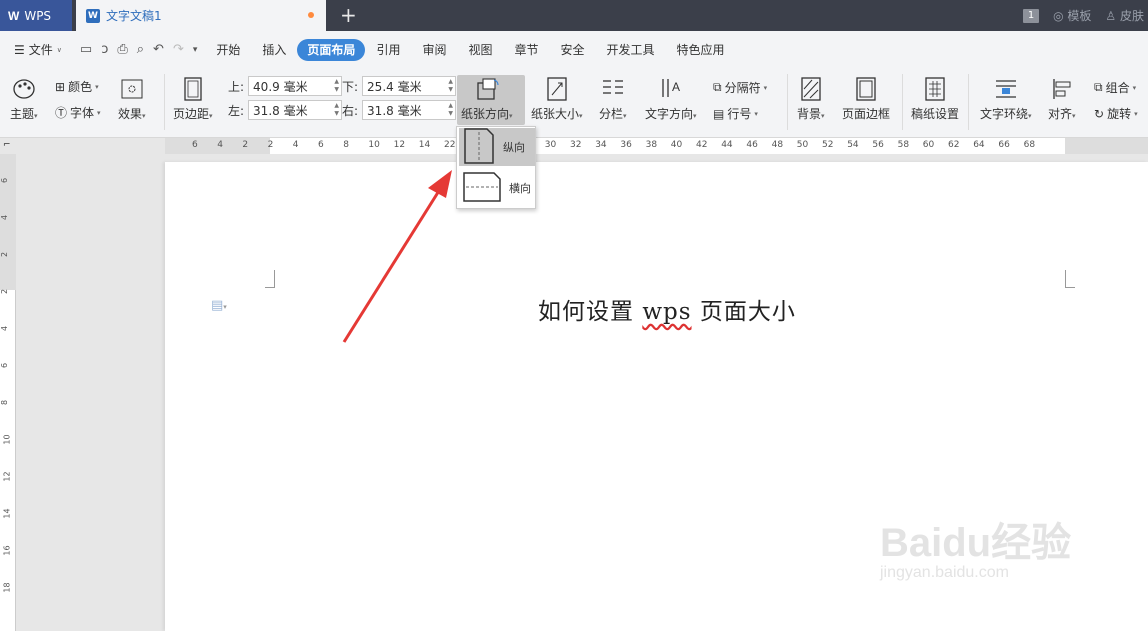 This screenshot has height=631, width=1148. I want to click on text-direction-button: A 文字方向▾, so click(671, 99).